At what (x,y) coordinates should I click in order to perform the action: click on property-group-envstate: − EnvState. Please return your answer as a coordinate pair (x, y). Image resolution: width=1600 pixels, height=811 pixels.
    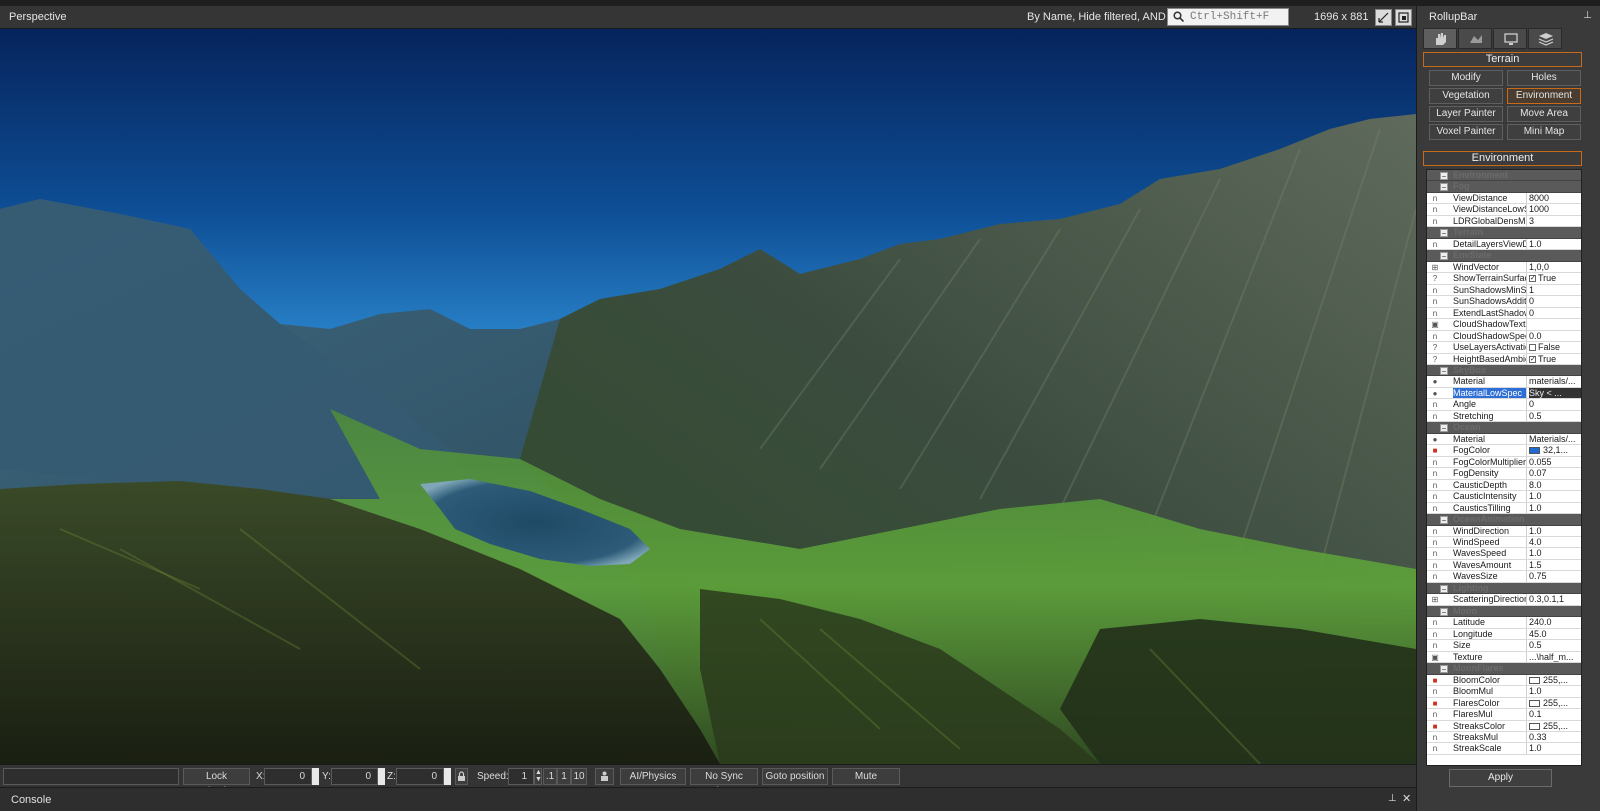
    Looking at the image, I should click on (1504, 256).